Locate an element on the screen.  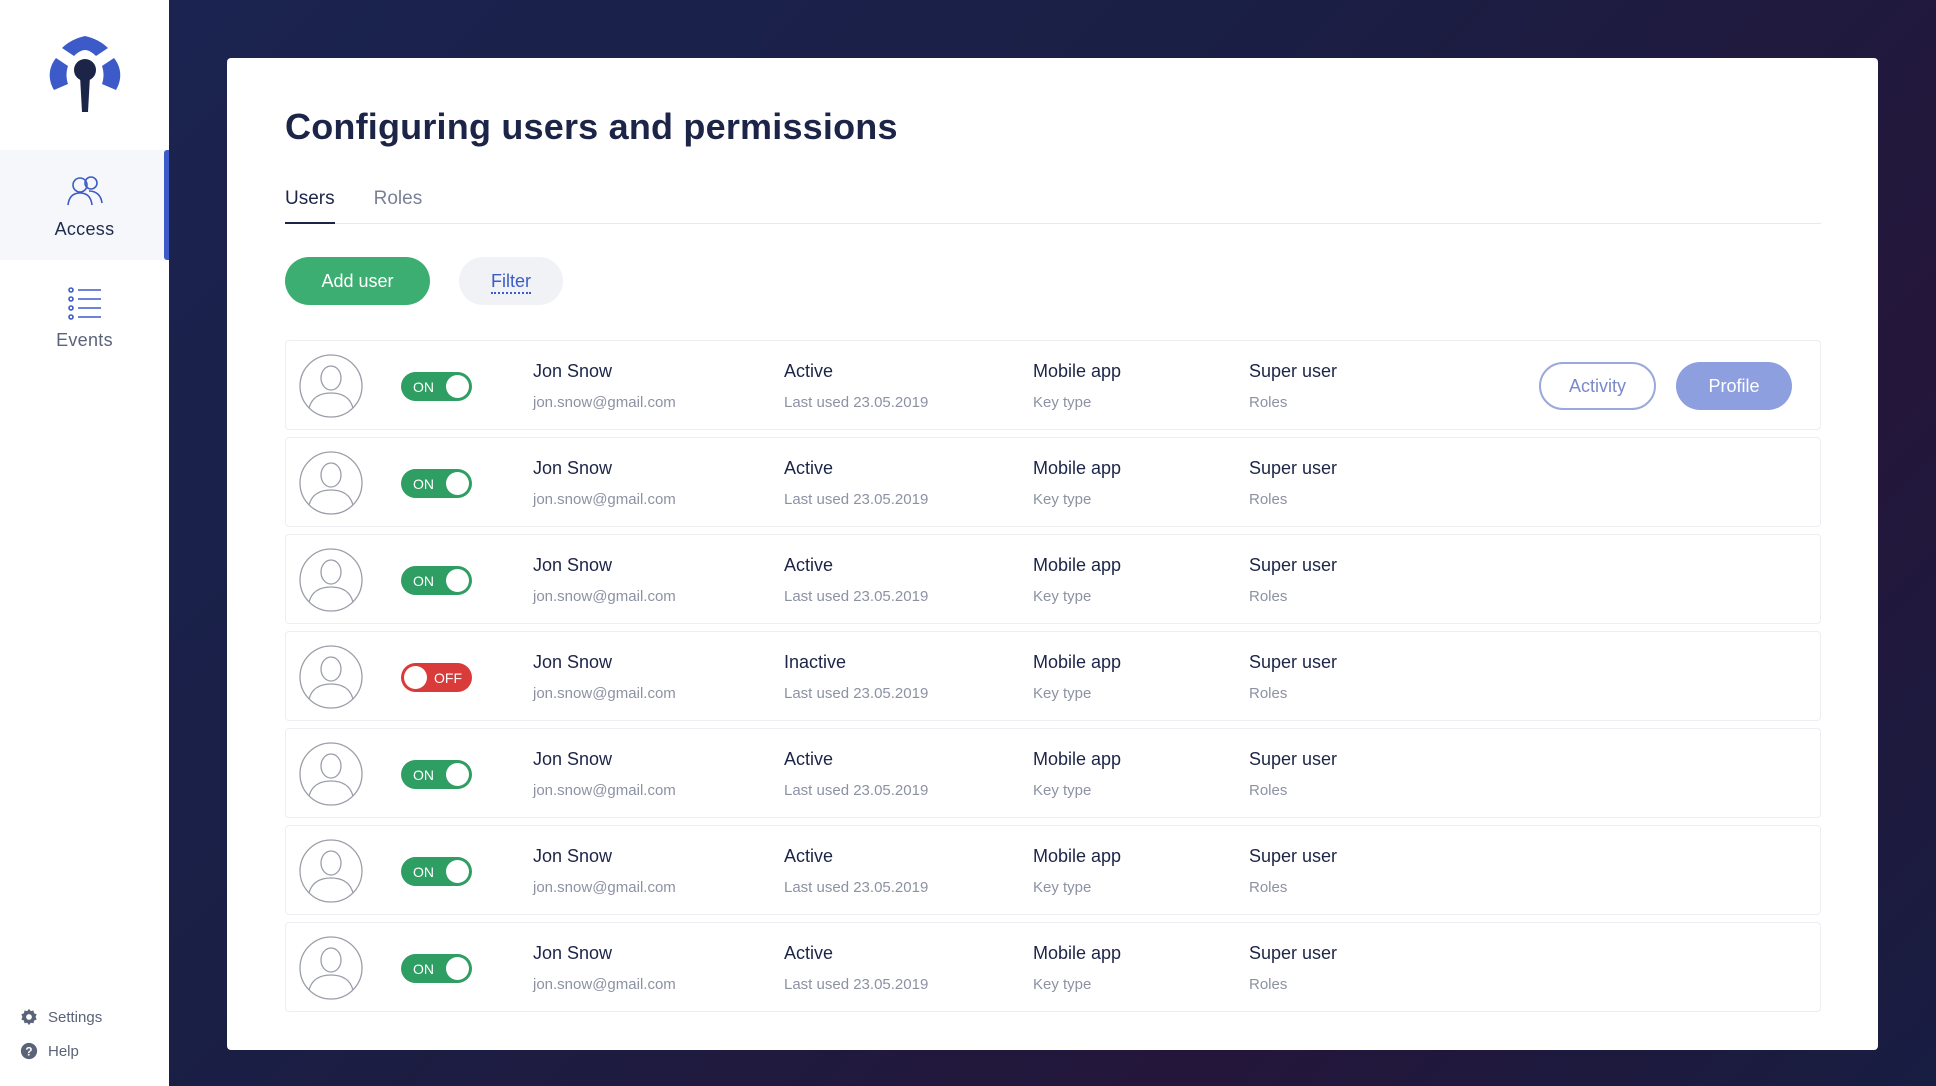
help-label: Help is located at coordinates (63, 1051).